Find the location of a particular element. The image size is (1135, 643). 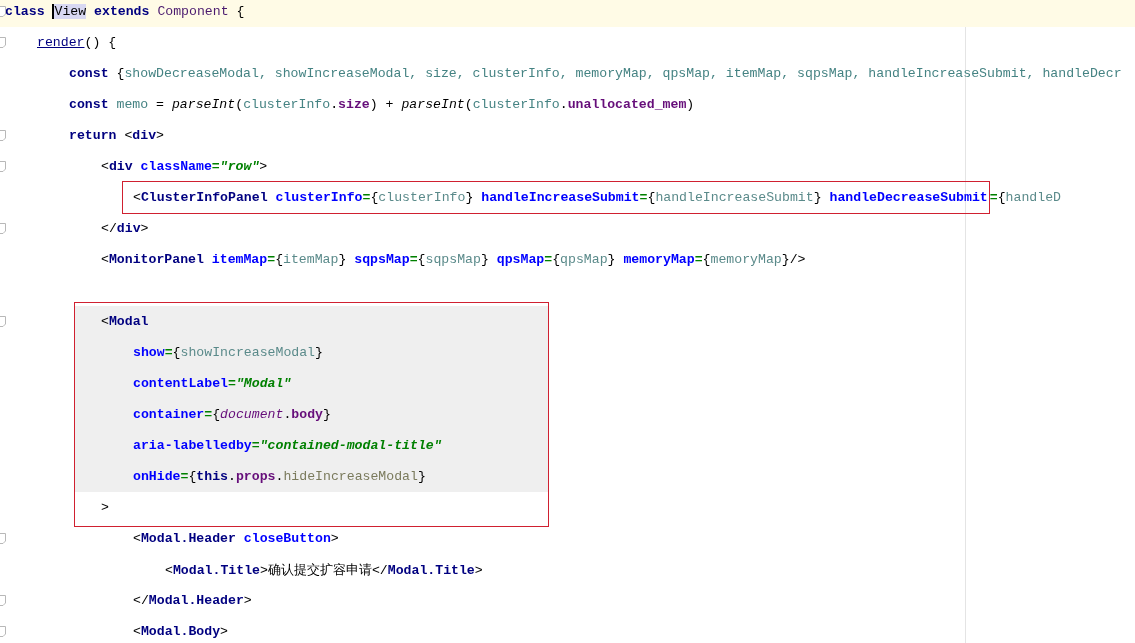

code-line: ={handleD is located at coordinates (1025, 197).